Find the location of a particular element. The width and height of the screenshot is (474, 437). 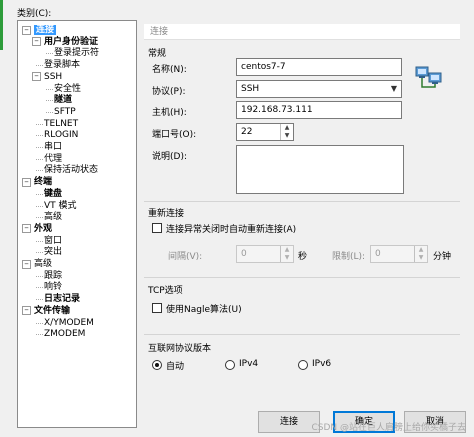

ip-auto-radio is located at coordinates (157, 365).